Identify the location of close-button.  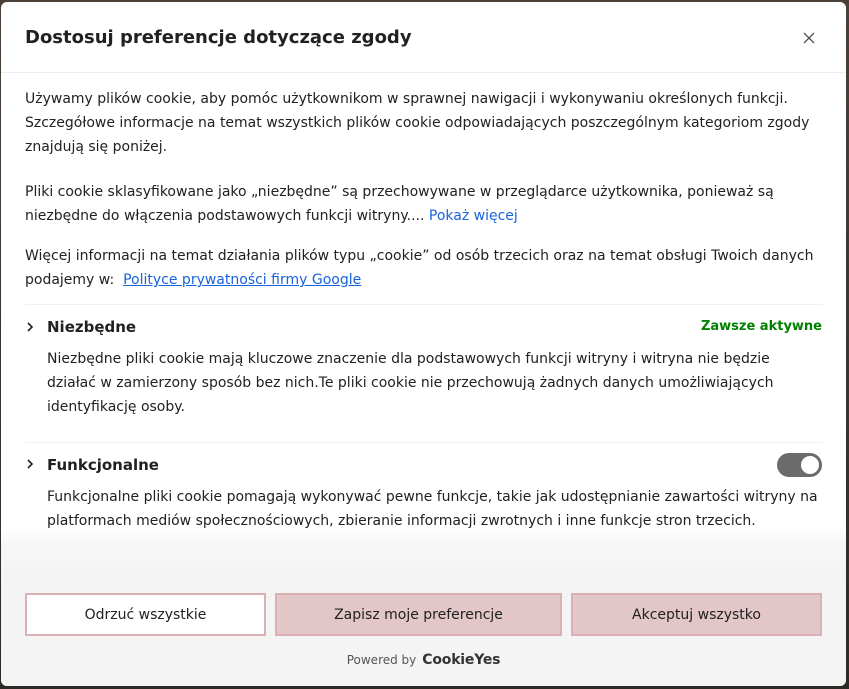
(809, 38).